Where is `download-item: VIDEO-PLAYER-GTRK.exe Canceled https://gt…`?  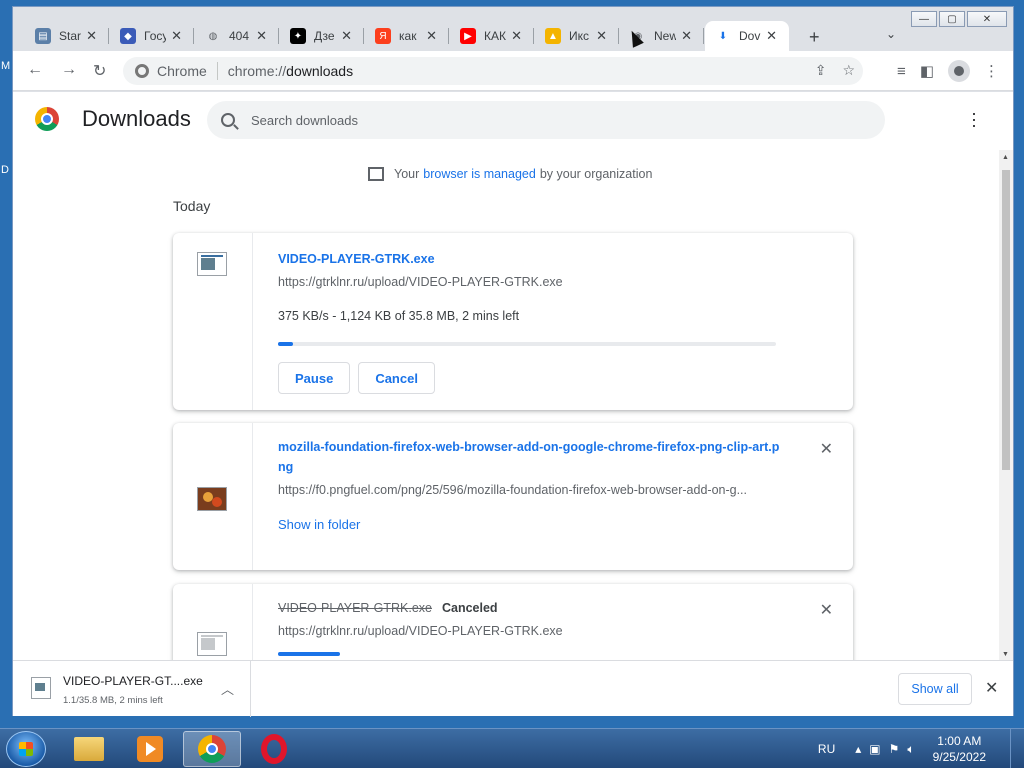 download-item: VIDEO-PLAYER-GTRK.exe Canceled https://gt… is located at coordinates (513, 622).